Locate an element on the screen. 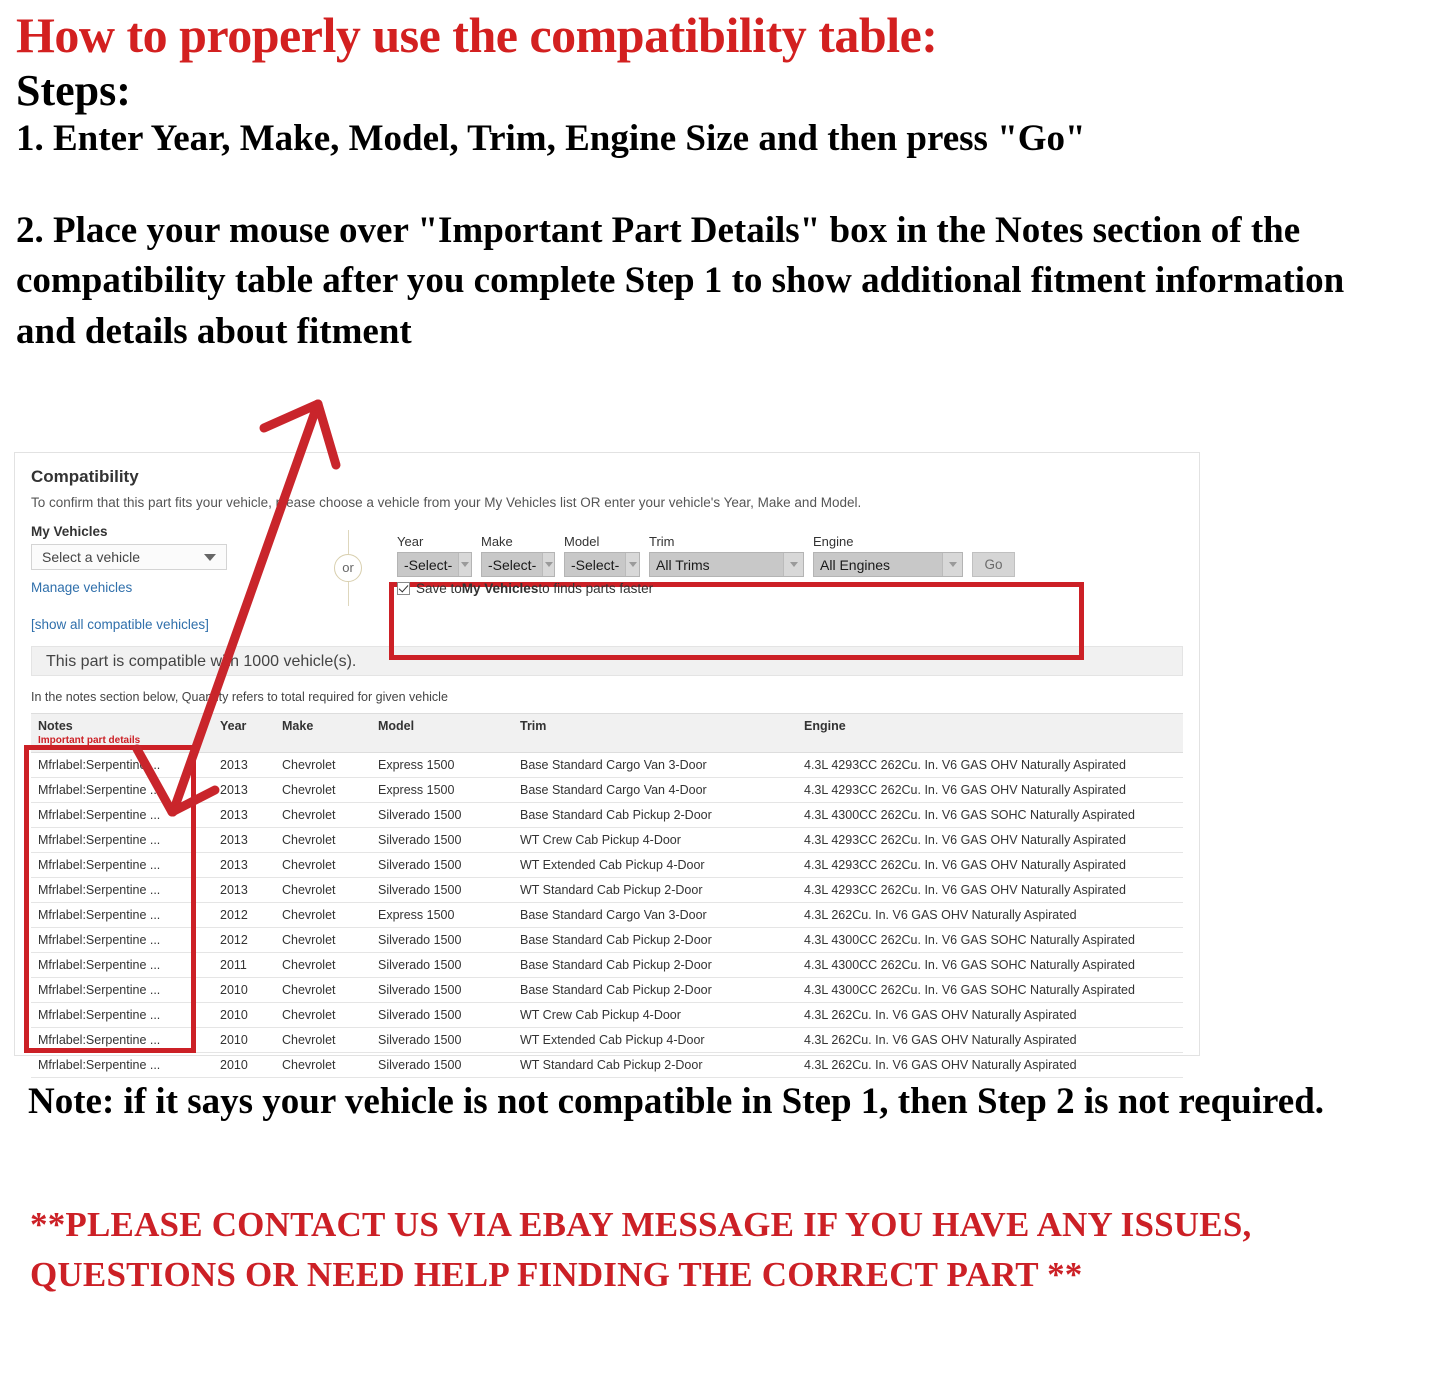 The width and height of the screenshot is (1445, 1393). model-select: -Select- is located at coordinates (602, 564).